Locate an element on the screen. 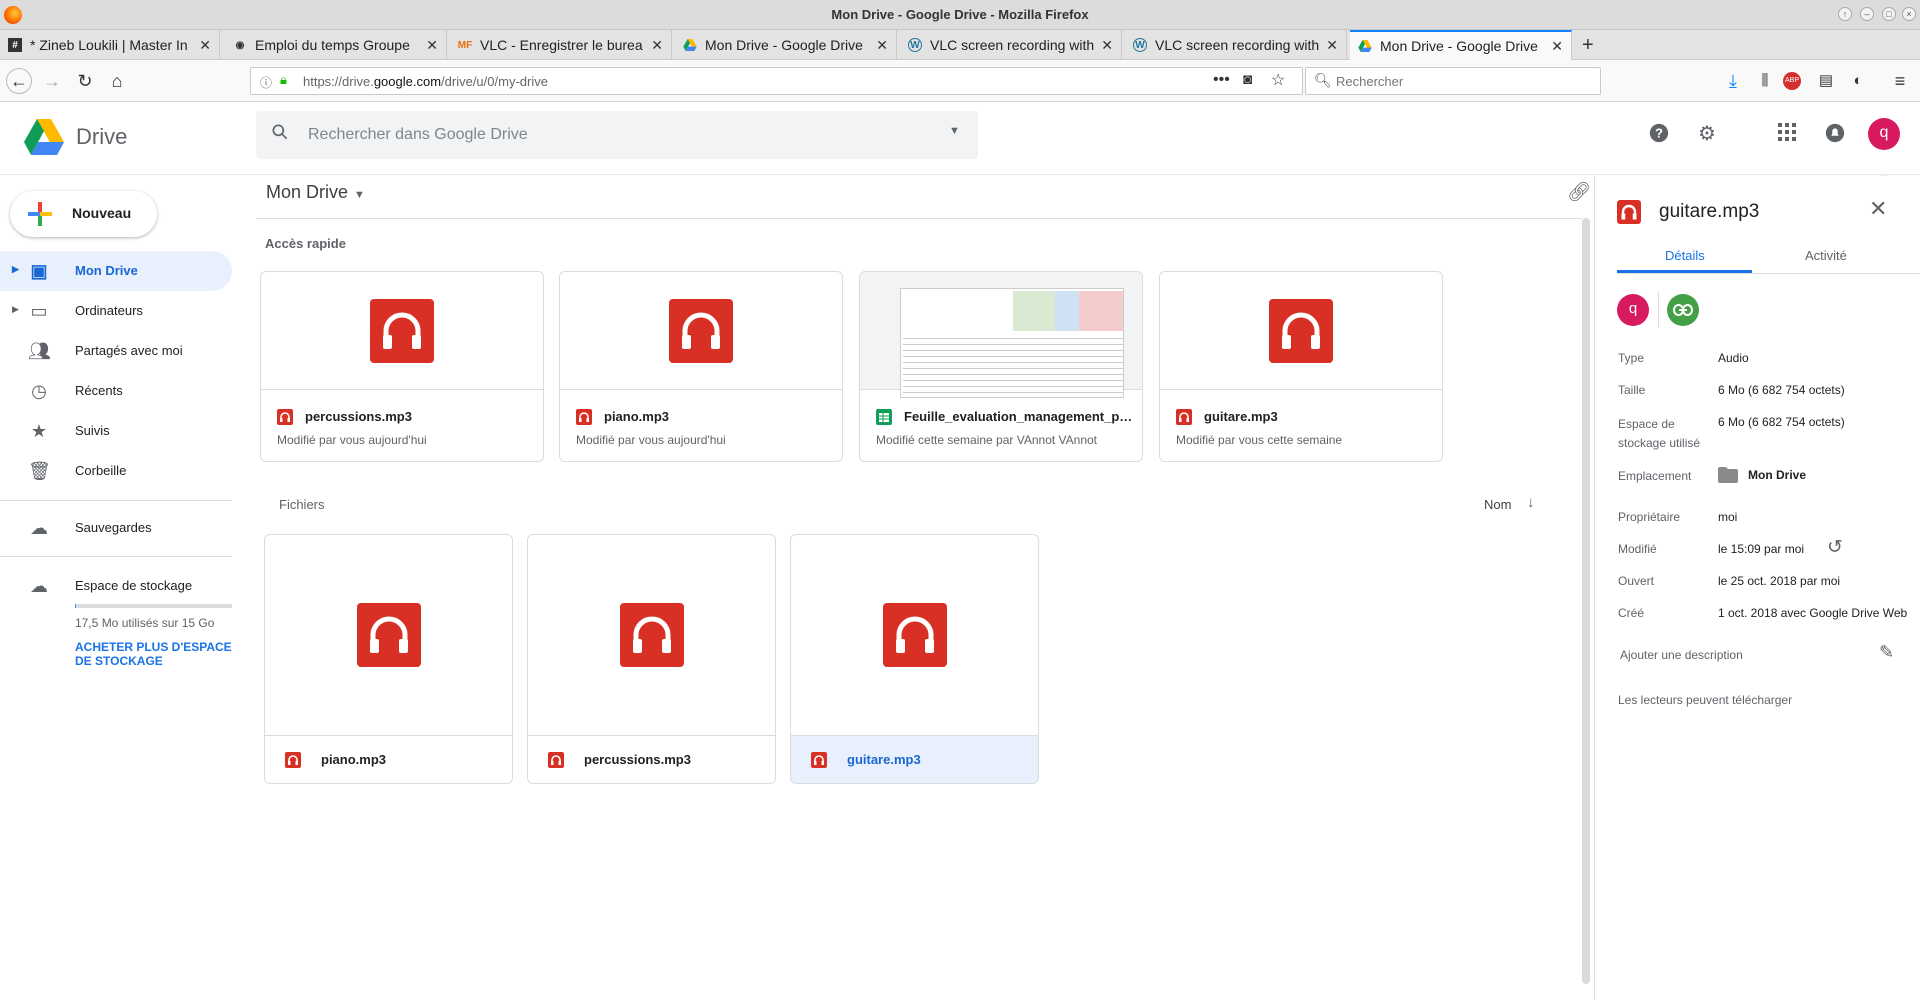  search-options-icon: ▼ is located at coordinates (954, 131).